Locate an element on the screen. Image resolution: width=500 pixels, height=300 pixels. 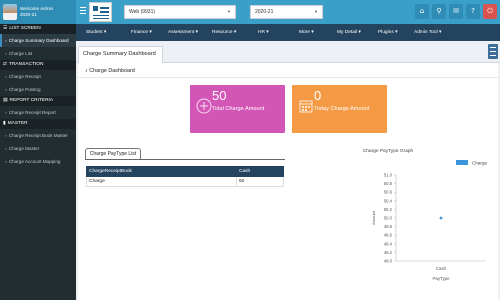
nav-item-more: More ▾ is located at coordinates (306, 32).